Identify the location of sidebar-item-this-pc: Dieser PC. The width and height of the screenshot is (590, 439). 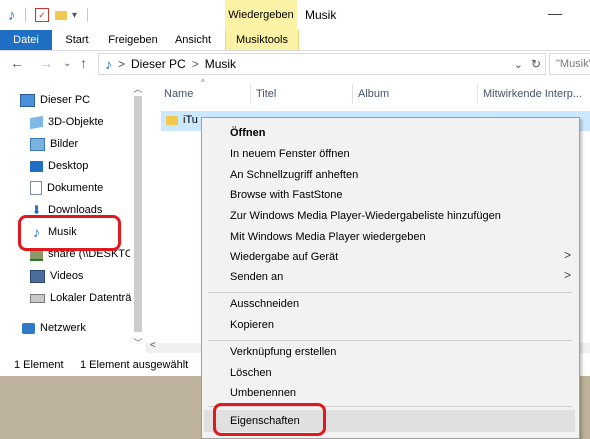
(55, 100).